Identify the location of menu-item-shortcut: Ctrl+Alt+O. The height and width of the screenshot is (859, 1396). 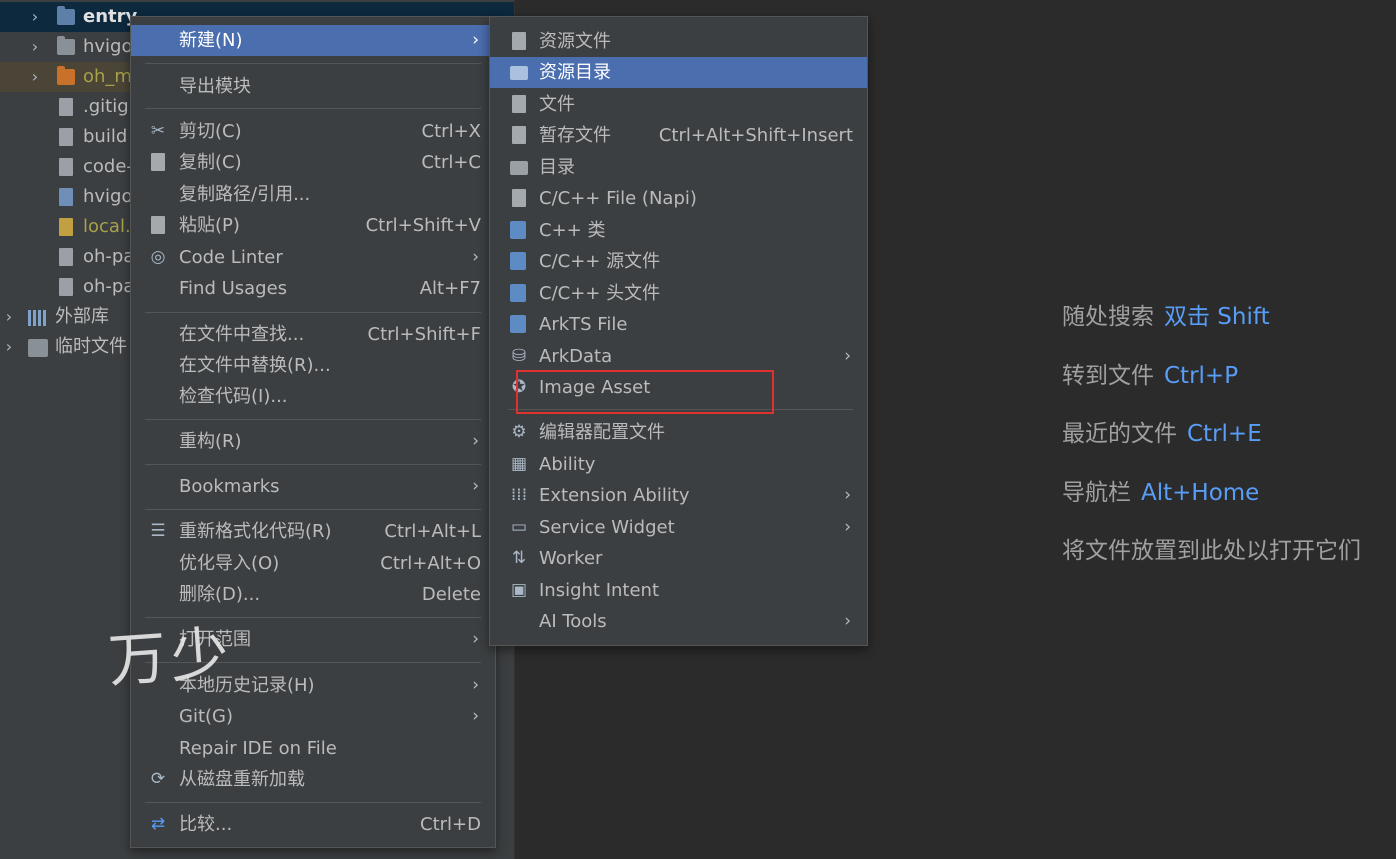
(430, 563).